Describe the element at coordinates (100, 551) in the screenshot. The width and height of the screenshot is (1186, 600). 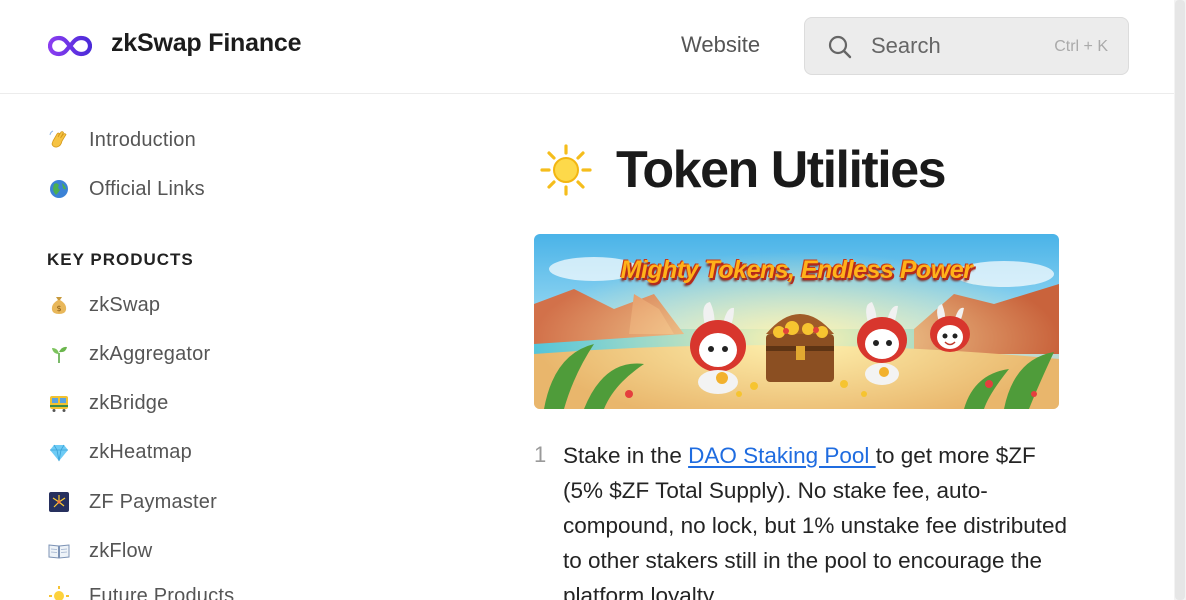
I see `sidebar-item-zkflow: zkFlow` at that location.